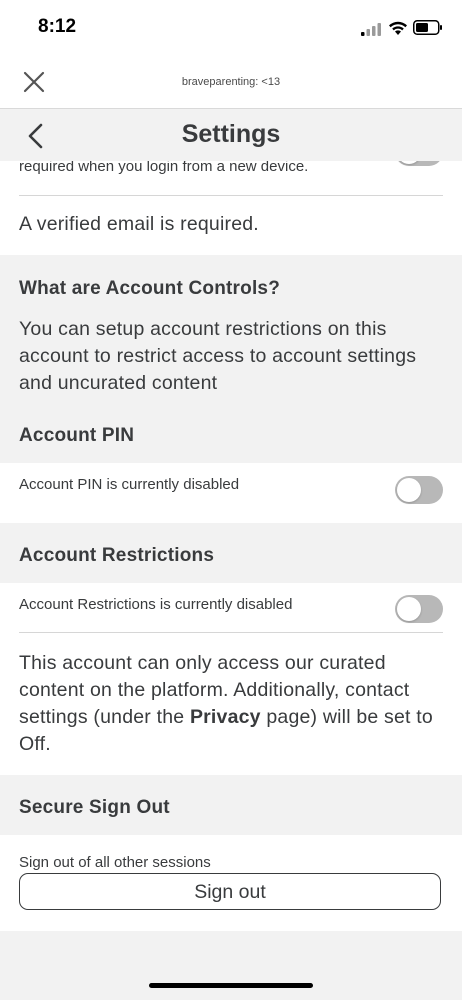  What do you see at coordinates (231, 208) in the screenshot?
I see `email-verification-section` at bounding box center [231, 208].